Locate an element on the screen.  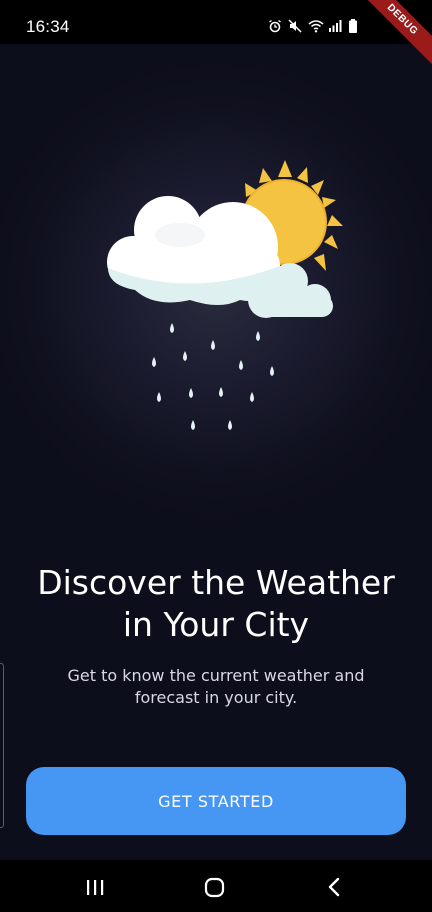
get-started-button: GET STARTED is located at coordinates (216, 801).